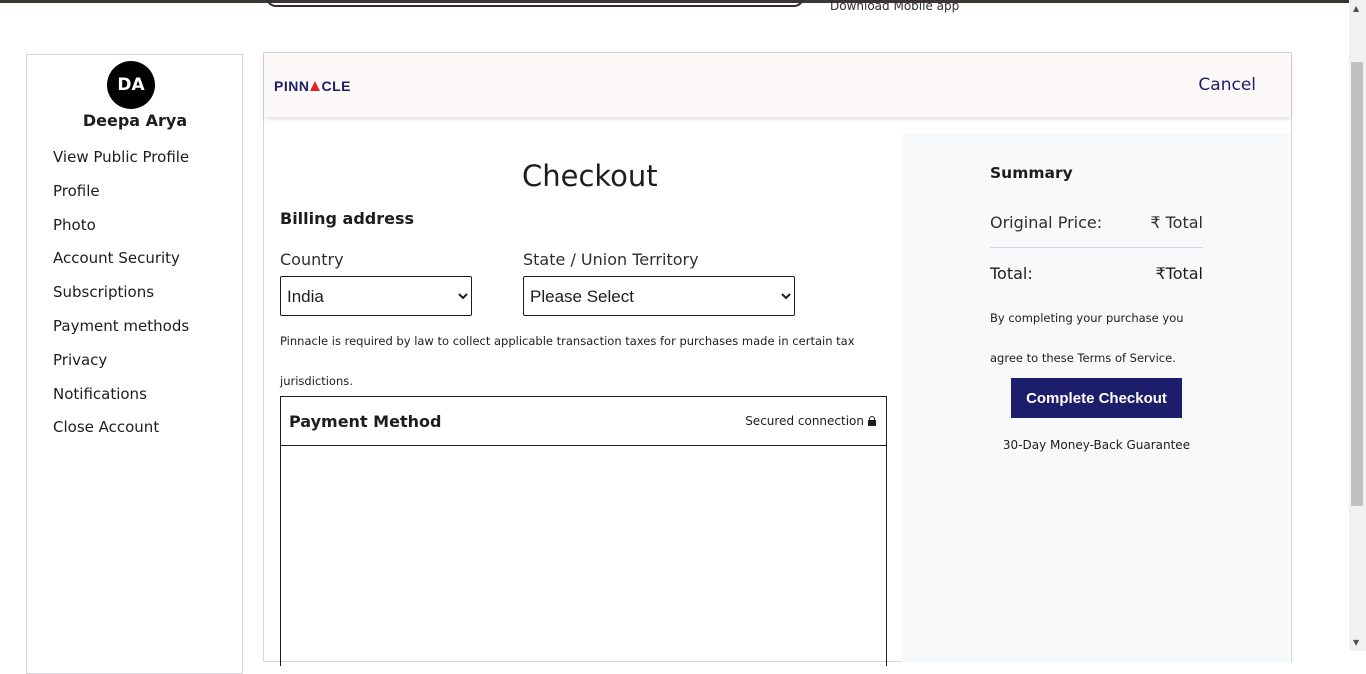  What do you see at coordinates (583, 421) in the screenshot?
I see `payment-method-header: Payment Method Secured connection` at bounding box center [583, 421].